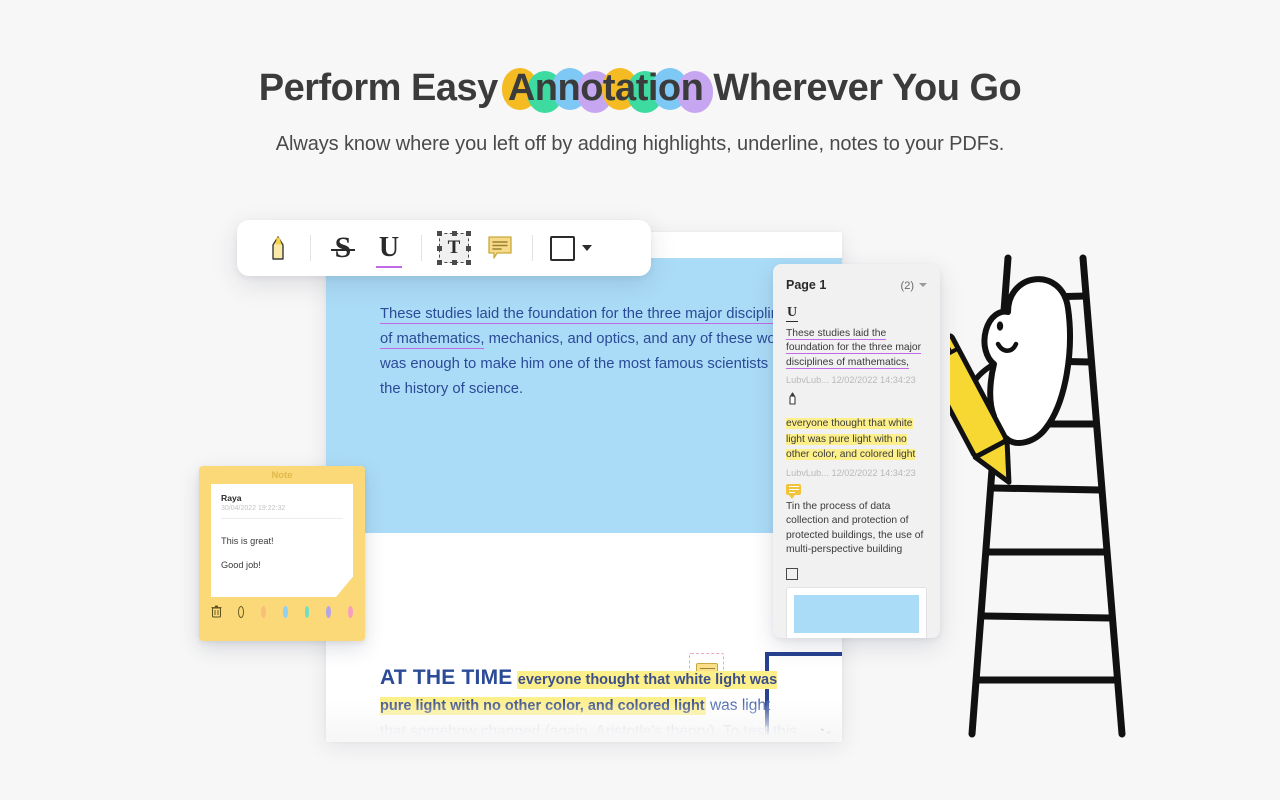 This screenshot has height=800, width=1280. What do you see at coordinates (263, 611) in the screenshot?
I see `note-color-orange` at bounding box center [263, 611].